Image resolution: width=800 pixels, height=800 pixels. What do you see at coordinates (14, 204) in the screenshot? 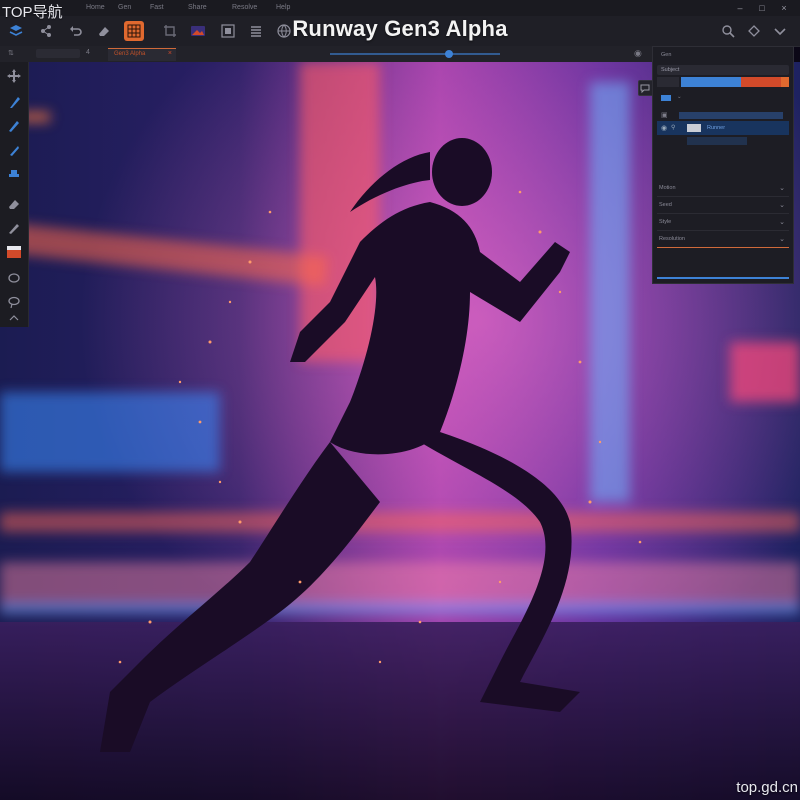
I see `eraser-tool-icon` at bounding box center [14, 204].